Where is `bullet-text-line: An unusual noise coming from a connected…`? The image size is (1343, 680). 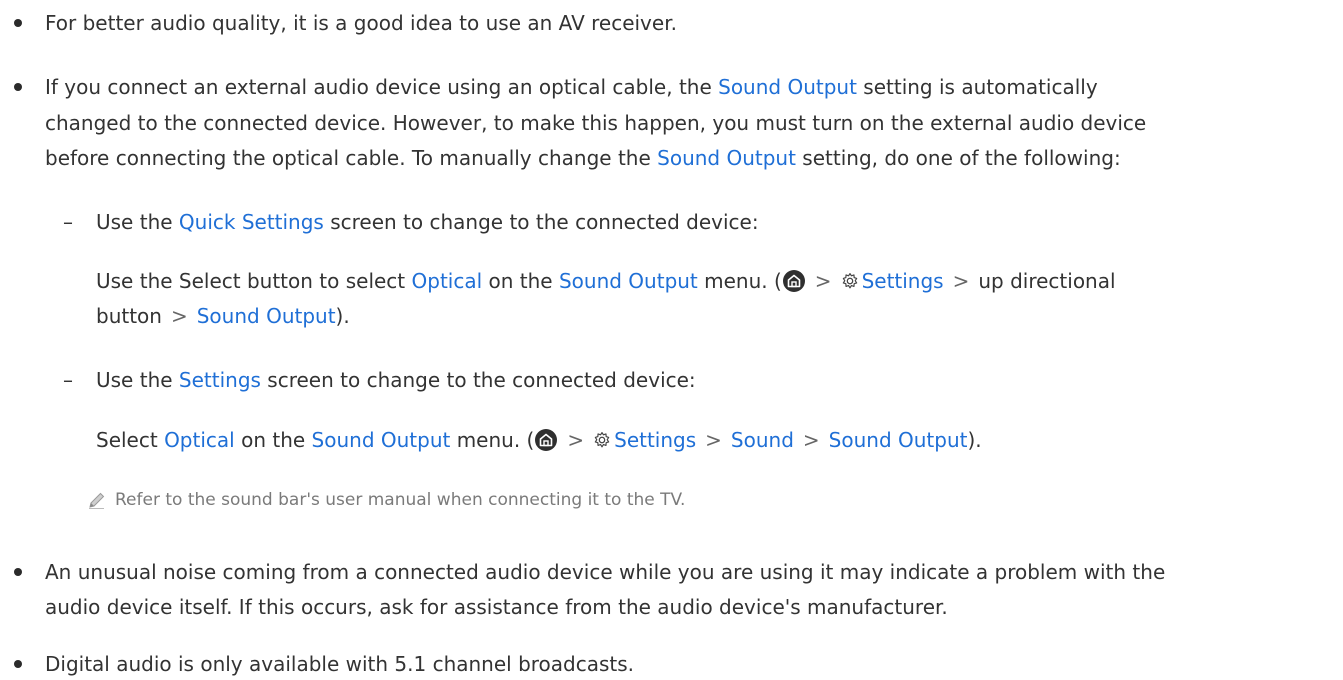 bullet-text-line: An unusual noise coming from a connected… is located at coordinates (605, 572).